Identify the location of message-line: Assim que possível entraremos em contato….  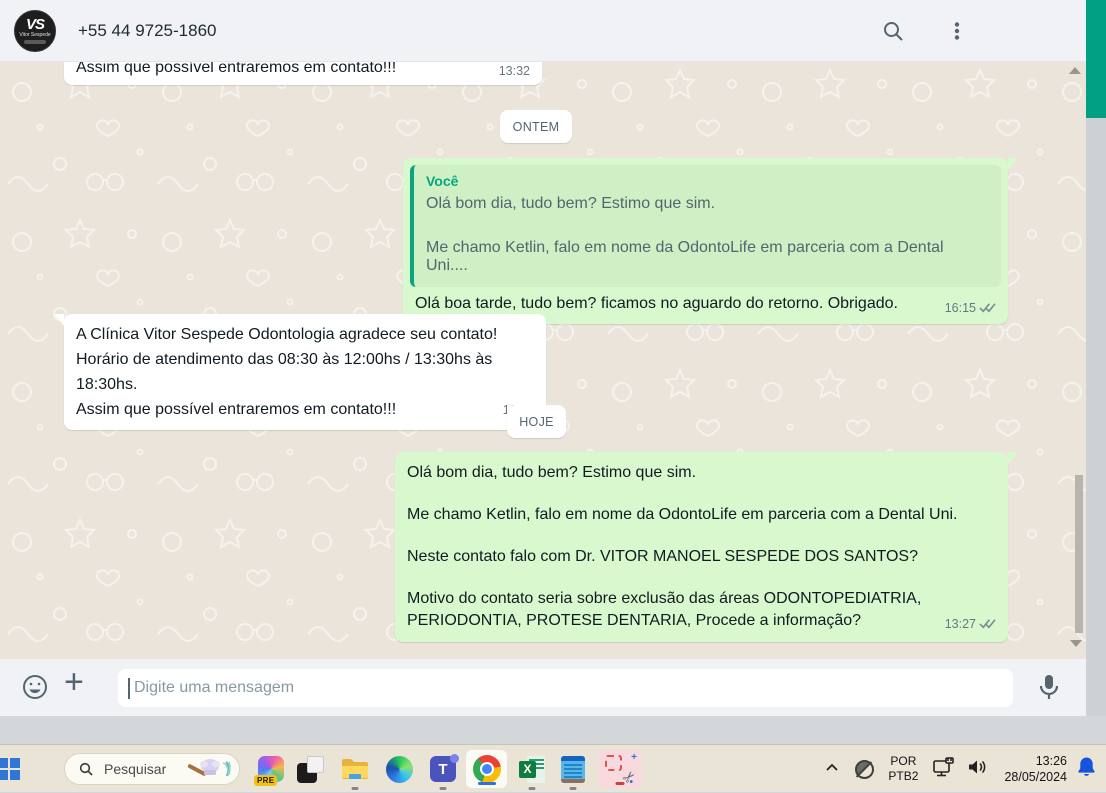
(236, 409).